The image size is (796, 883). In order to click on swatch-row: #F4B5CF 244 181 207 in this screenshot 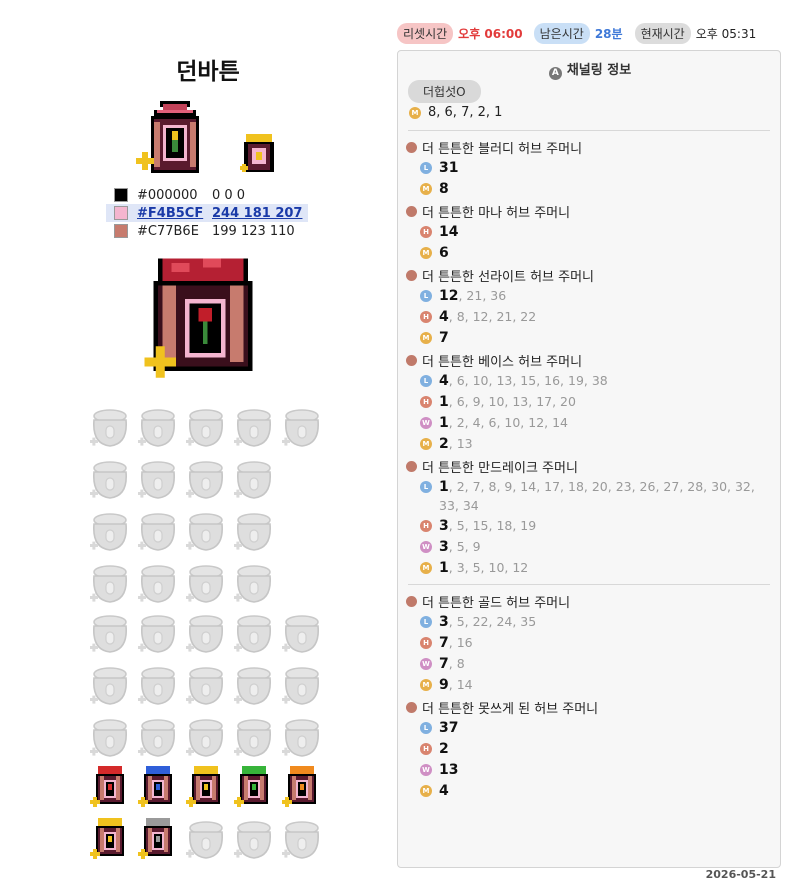, I will do `click(207, 213)`.